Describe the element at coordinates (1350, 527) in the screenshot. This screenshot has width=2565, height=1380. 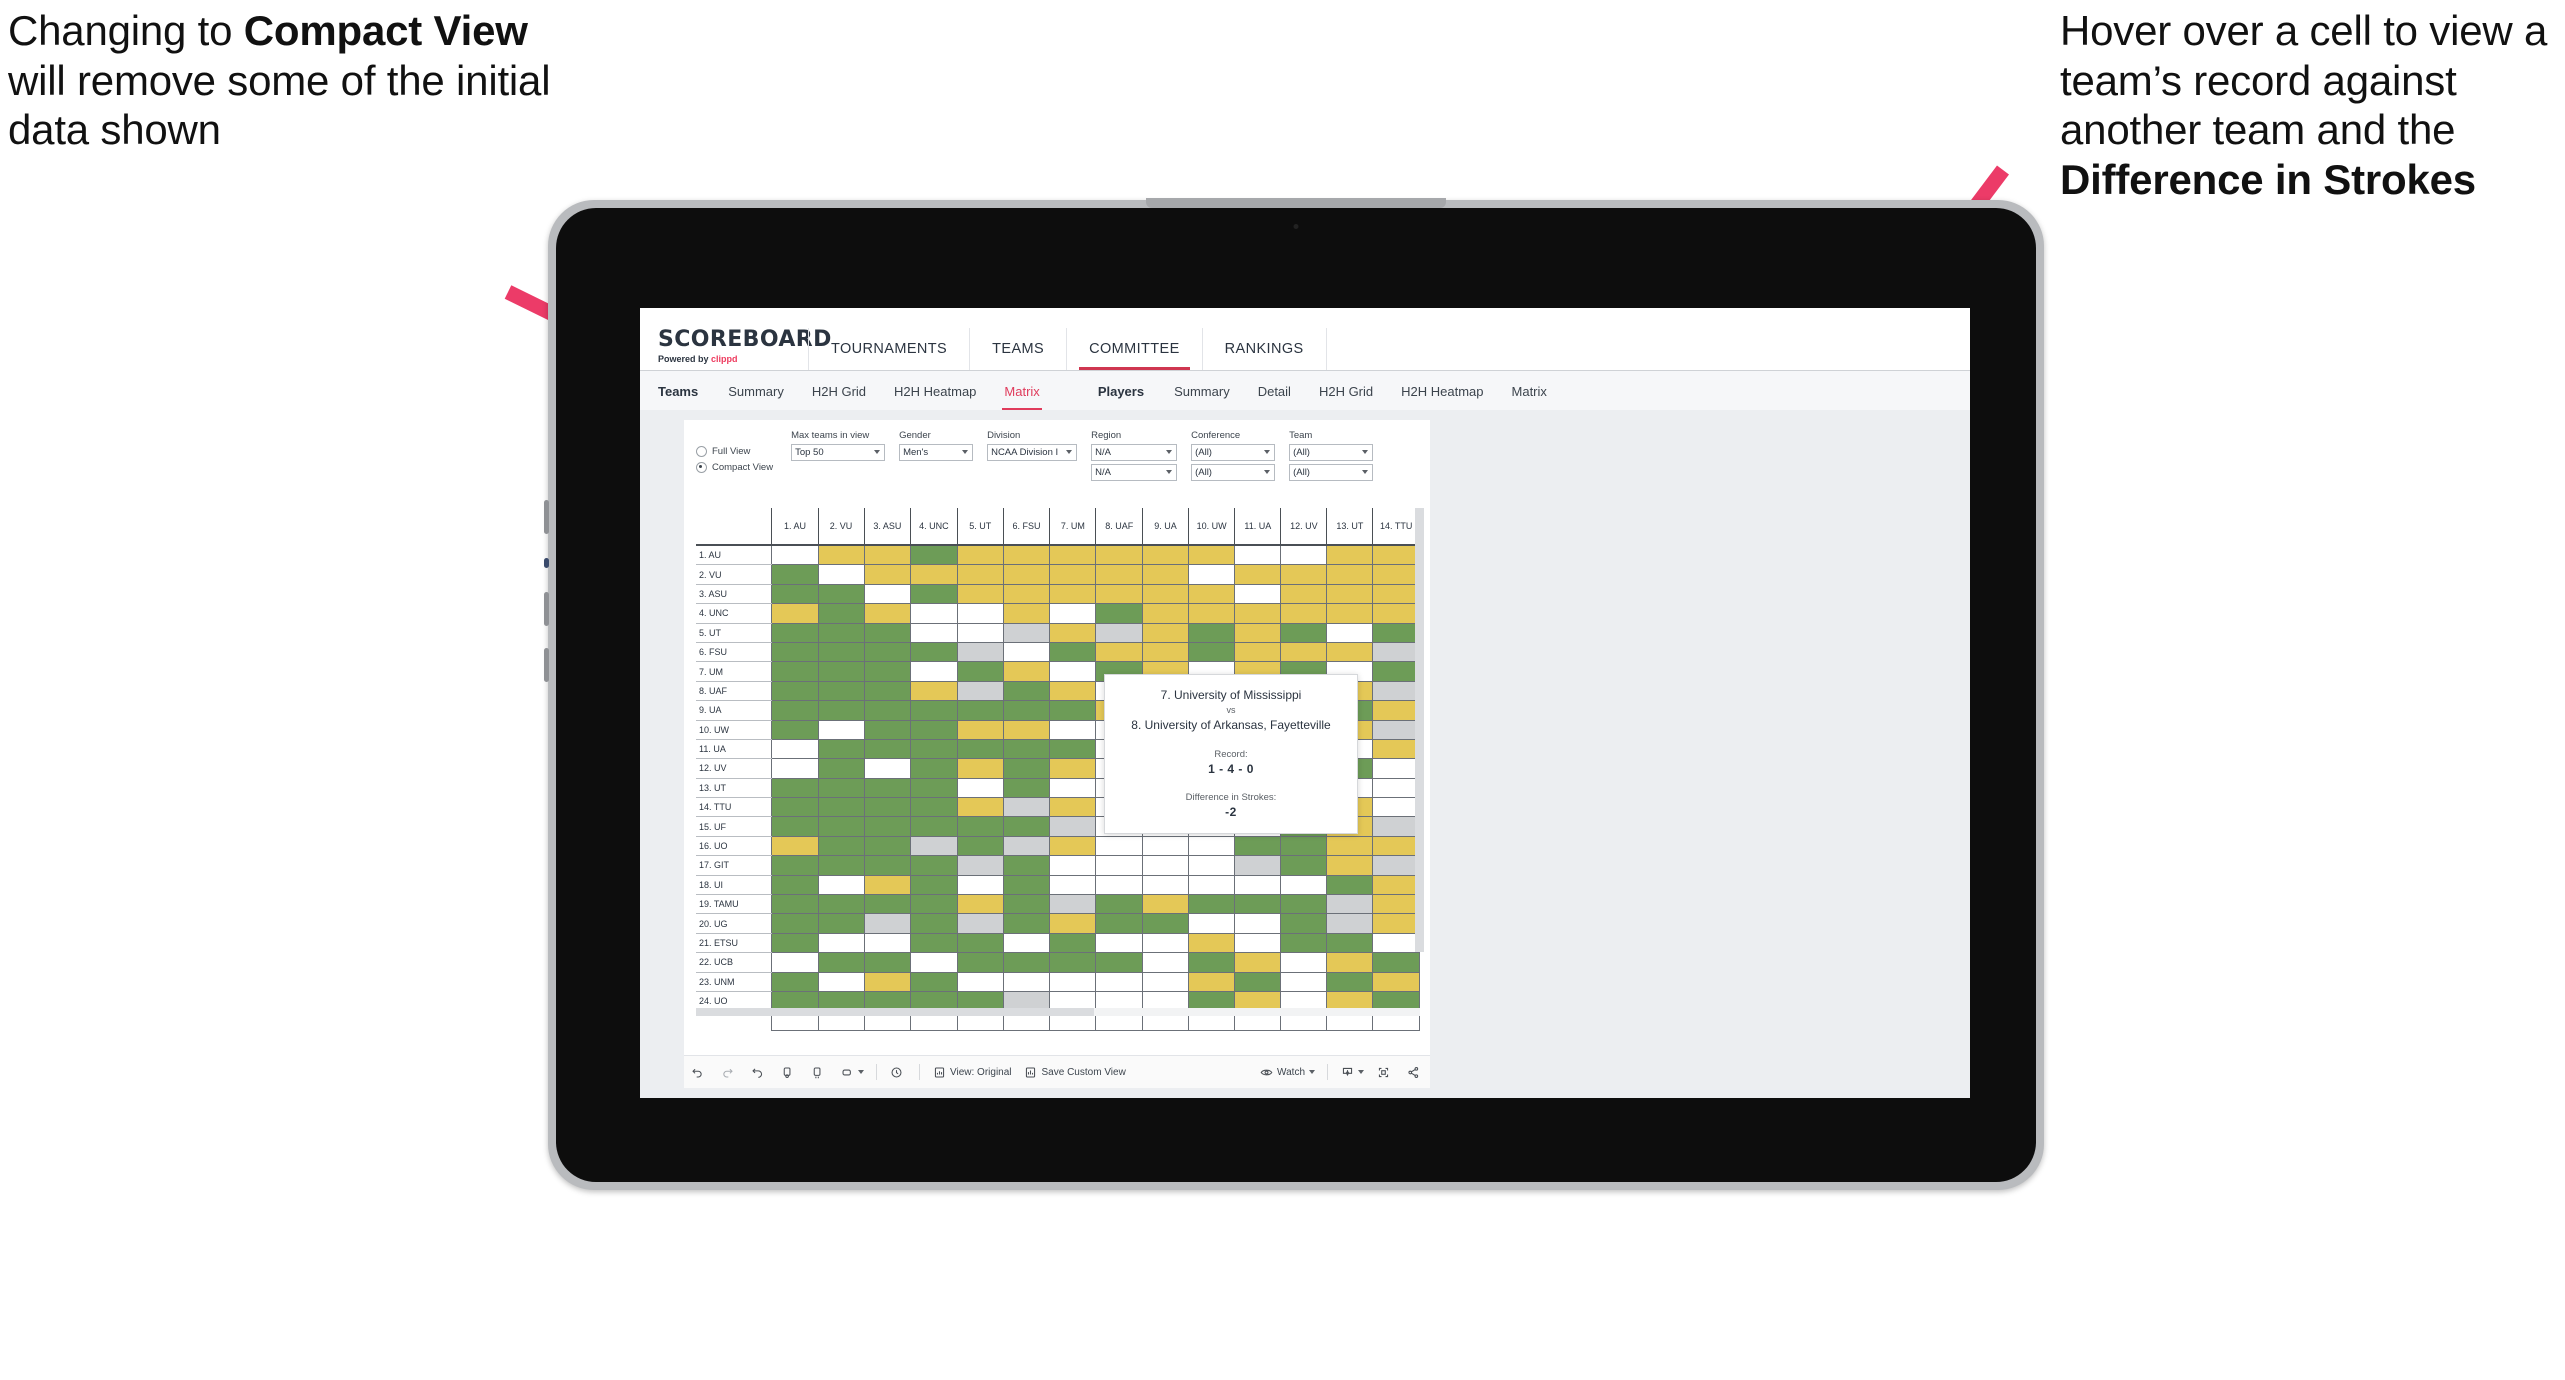
I see `matrix-column-header: 13. UT` at that location.